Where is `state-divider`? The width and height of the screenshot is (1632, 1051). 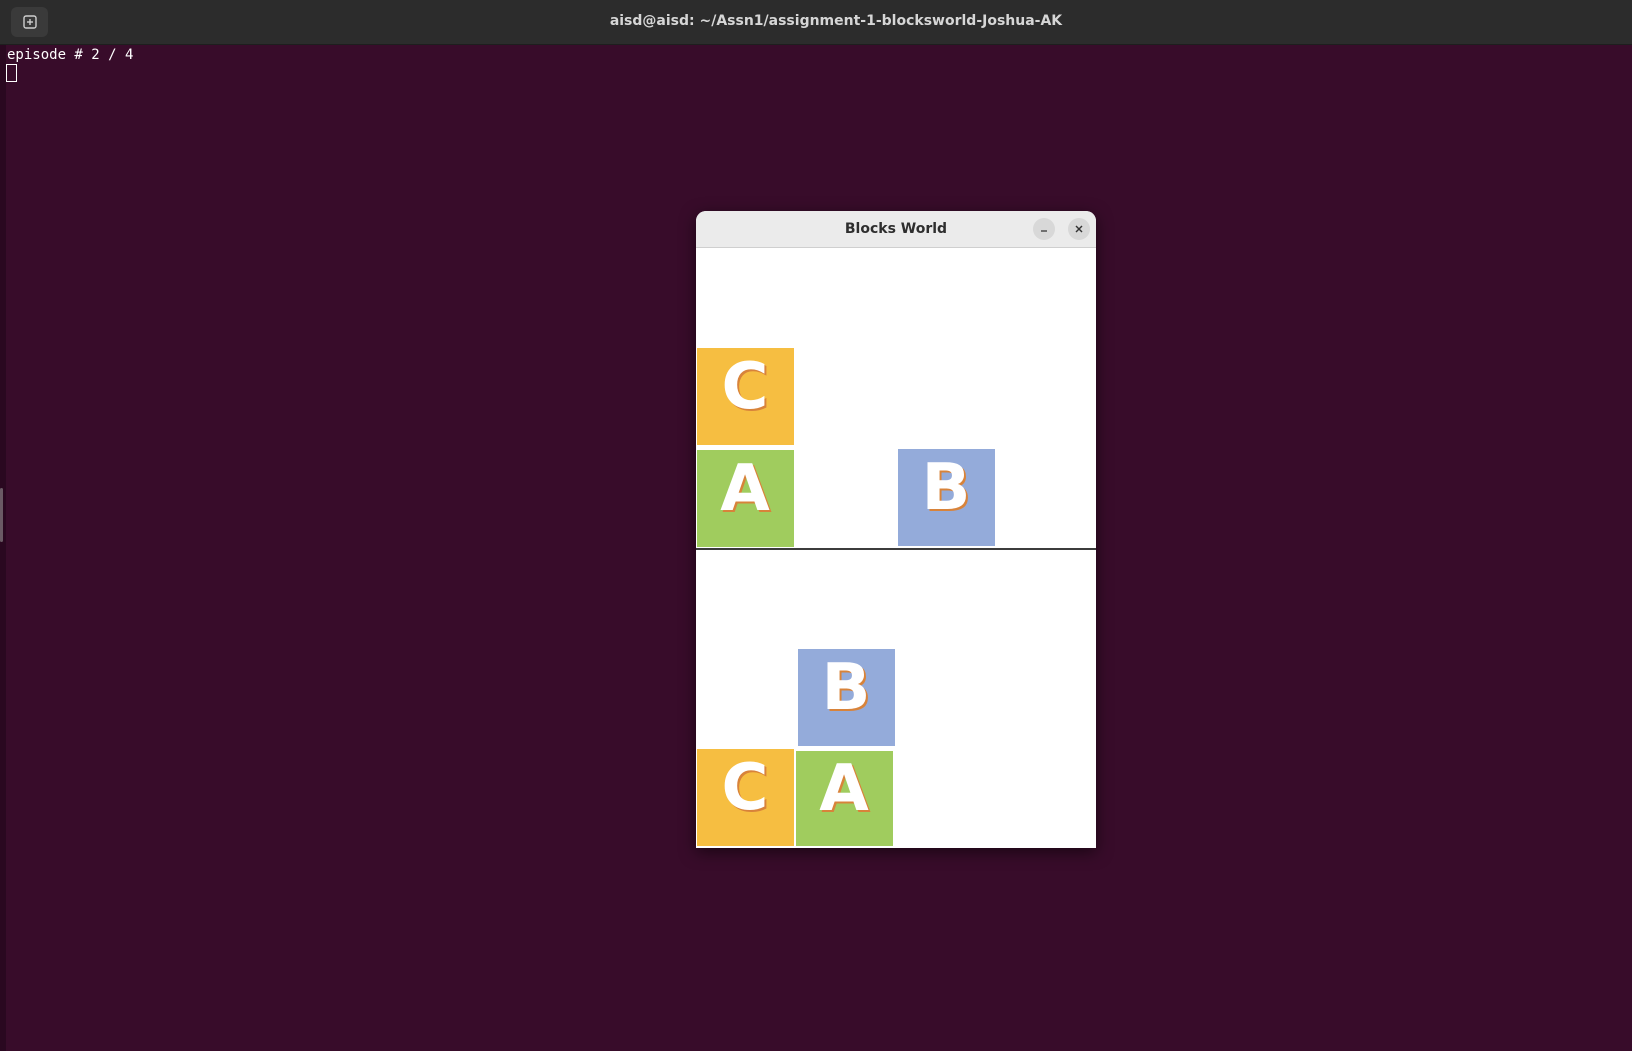
state-divider is located at coordinates (896, 549).